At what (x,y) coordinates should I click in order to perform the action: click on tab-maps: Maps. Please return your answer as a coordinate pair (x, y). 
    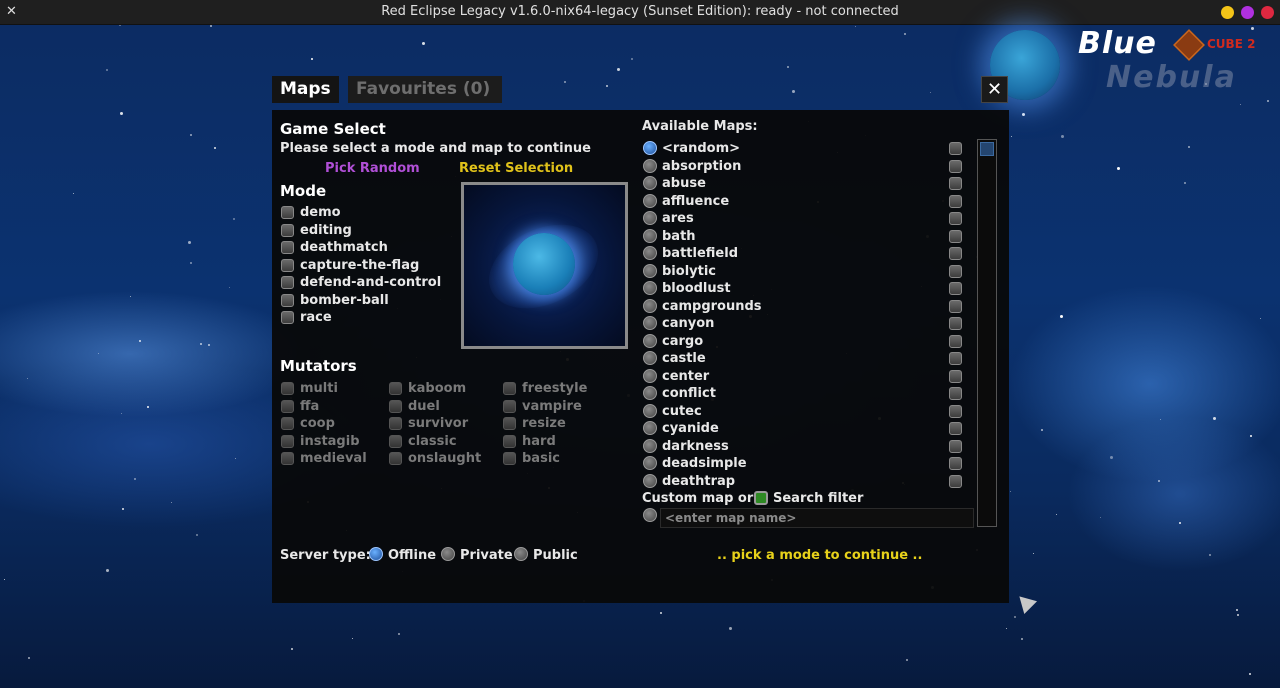
    Looking at the image, I should click on (305, 89).